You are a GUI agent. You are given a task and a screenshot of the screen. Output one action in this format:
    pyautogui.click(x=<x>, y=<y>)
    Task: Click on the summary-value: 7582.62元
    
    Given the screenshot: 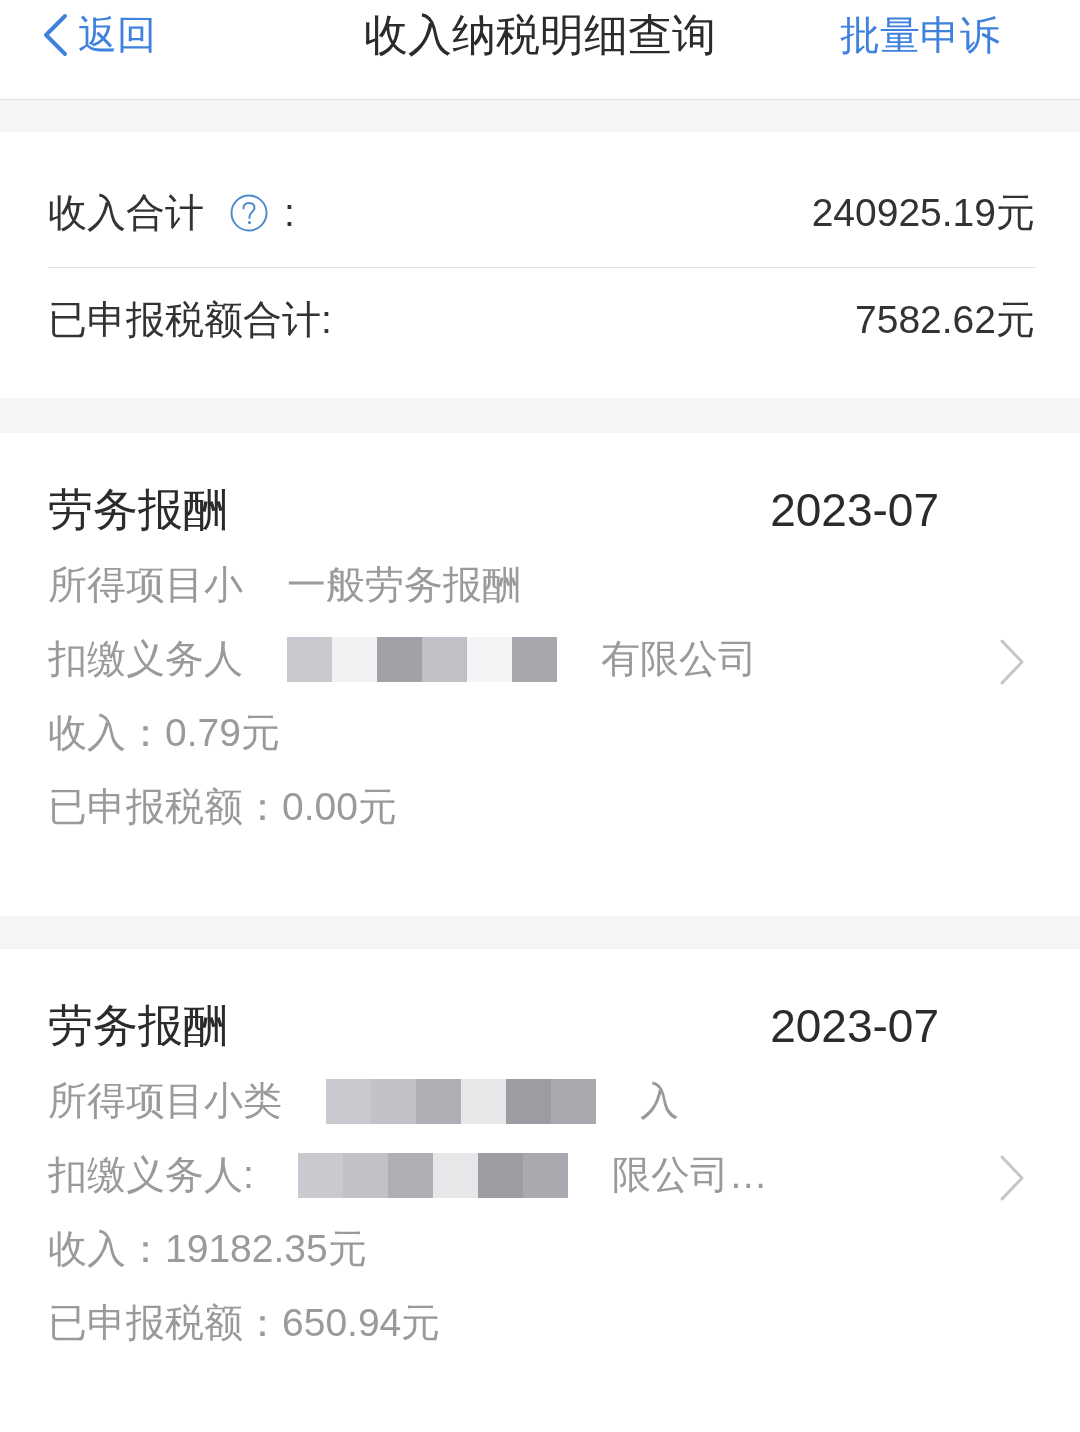 What is the action you would take?
    pyautogui.click(x=945, y=320)
    